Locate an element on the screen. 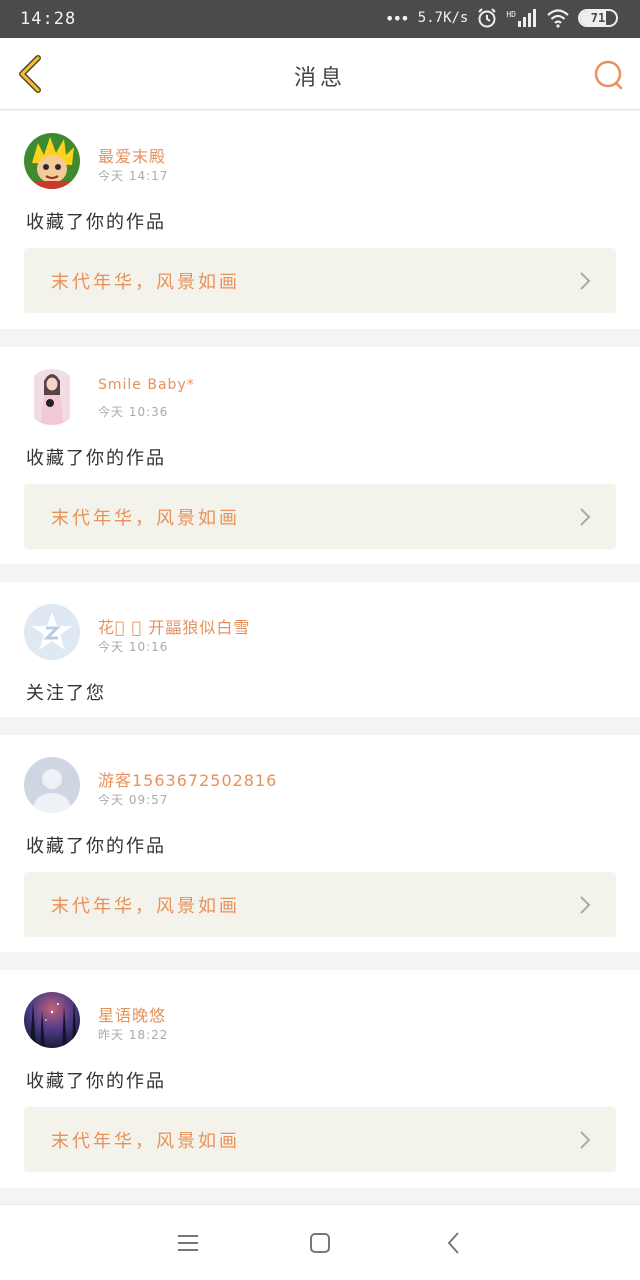 This screenshot has width=640, height=1280. photo-avatar-icon is located at coordinates (52, 397).